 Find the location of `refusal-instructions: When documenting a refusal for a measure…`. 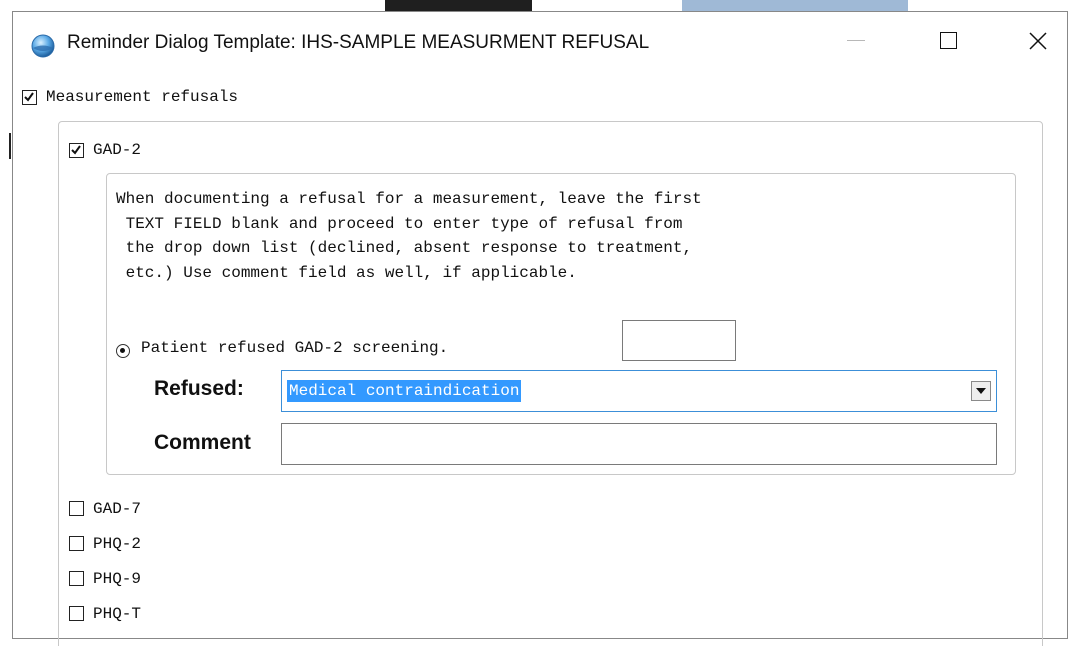

refusal-instructions: When documenting a refusal for a measure… is located at coordinates (561, 236).